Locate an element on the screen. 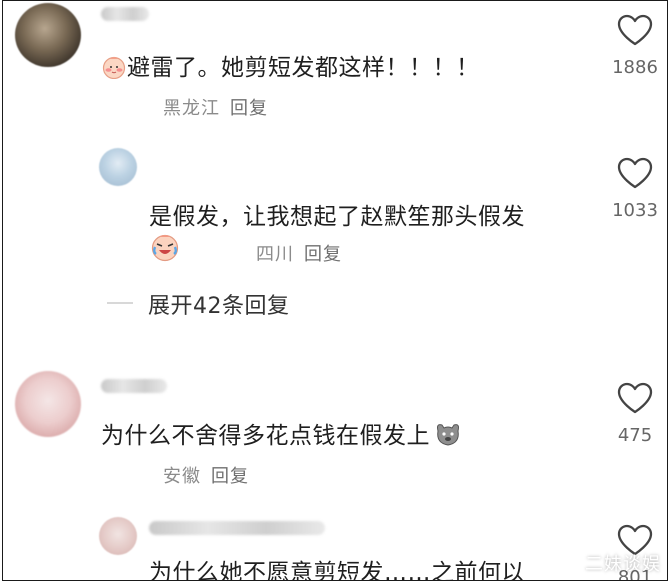  comment-meta: 安徽 回复 is located at coordinates (206, 475).